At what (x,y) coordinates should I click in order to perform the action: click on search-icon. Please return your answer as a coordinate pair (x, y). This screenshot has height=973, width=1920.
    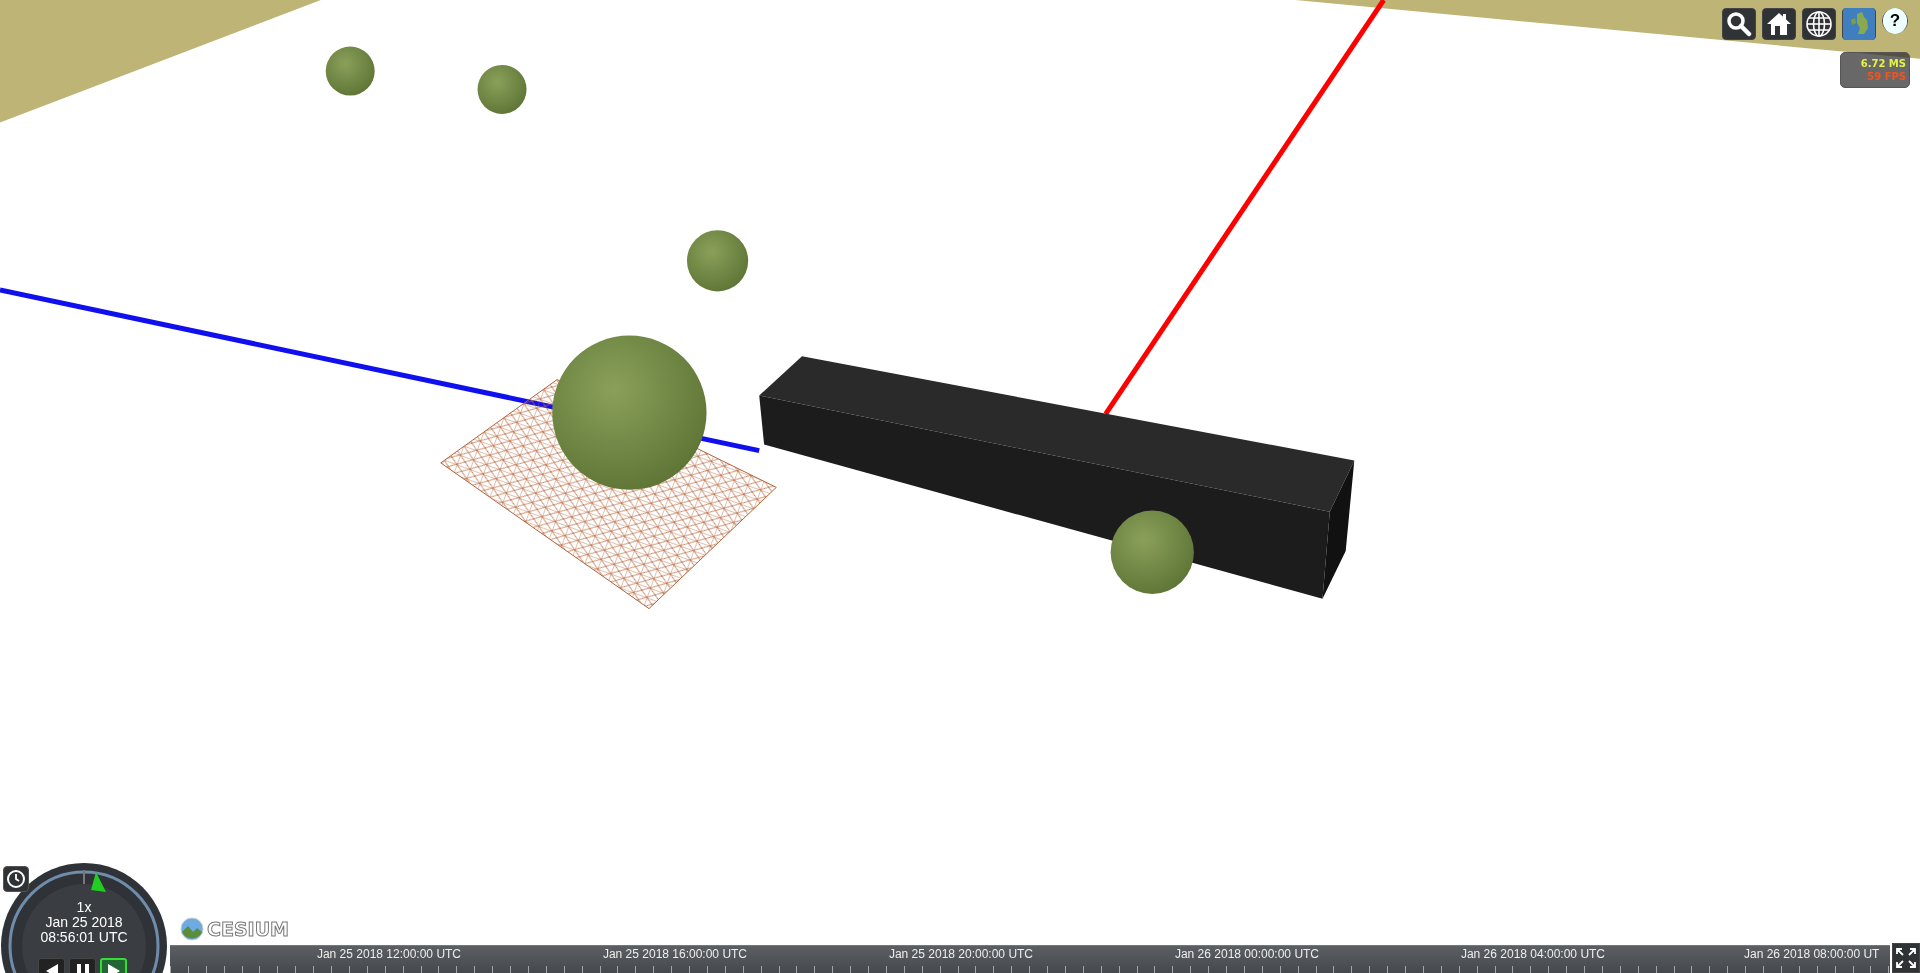
    Looking at the image, I should click on (1739, 24).